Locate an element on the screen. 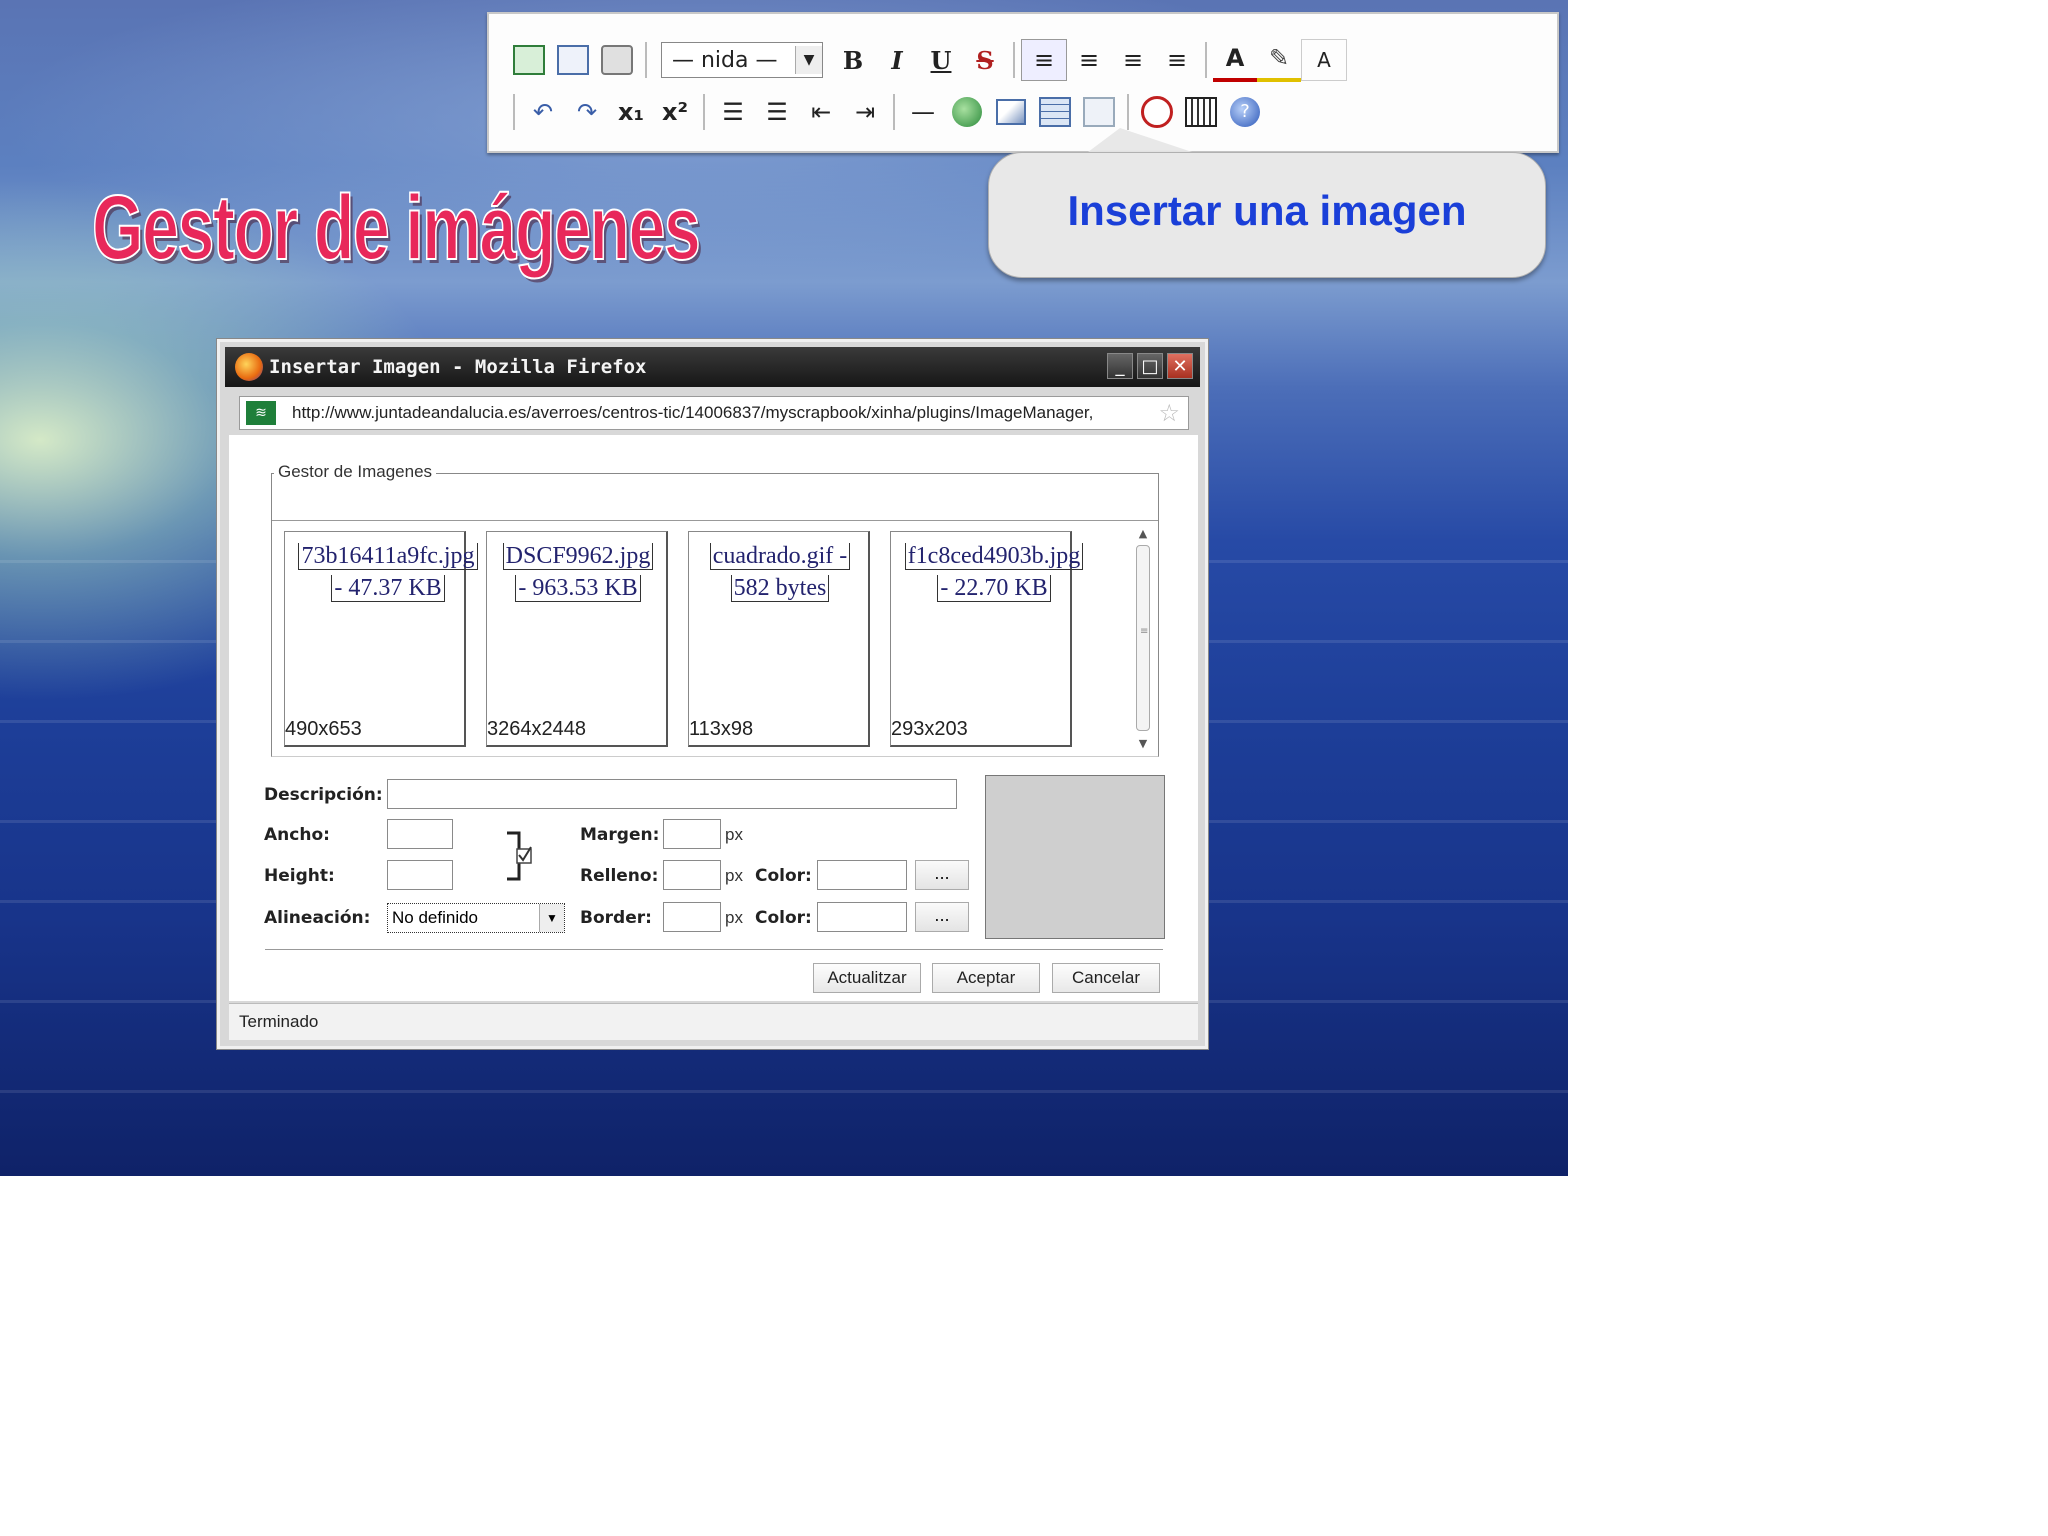  thumbnail-dimensions: 113x98 is located at coordinates (721, 729).